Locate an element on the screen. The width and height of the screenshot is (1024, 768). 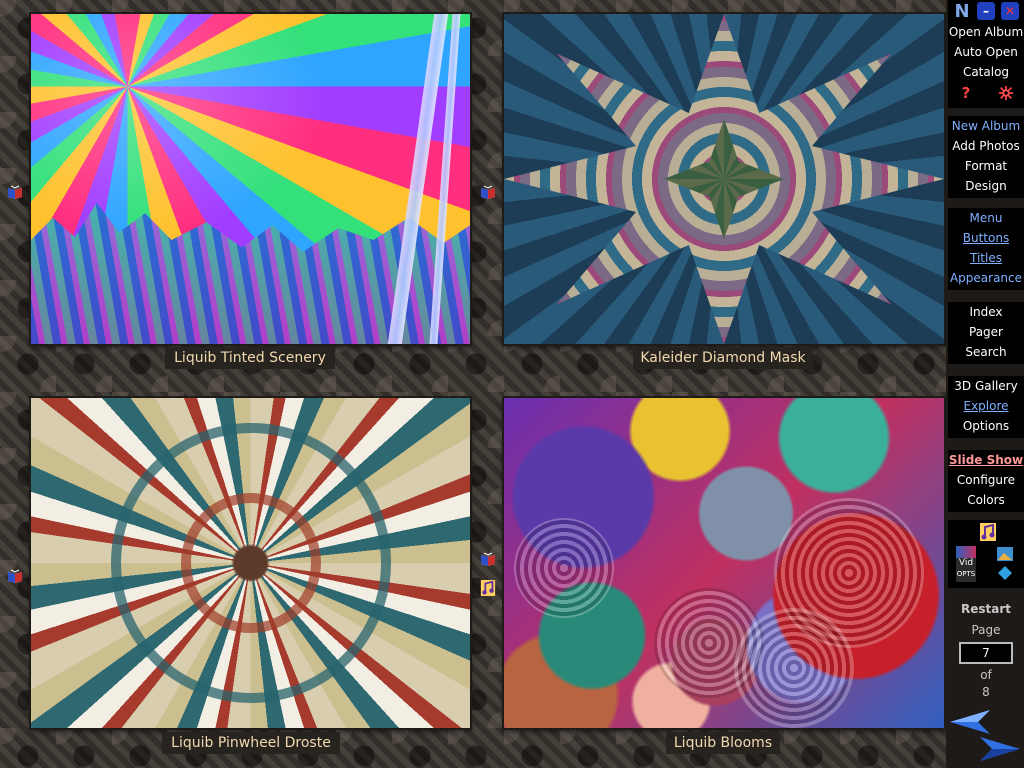
panel-group-pager: Restart Page 7 of 8 is located at coordinates (986, 651).